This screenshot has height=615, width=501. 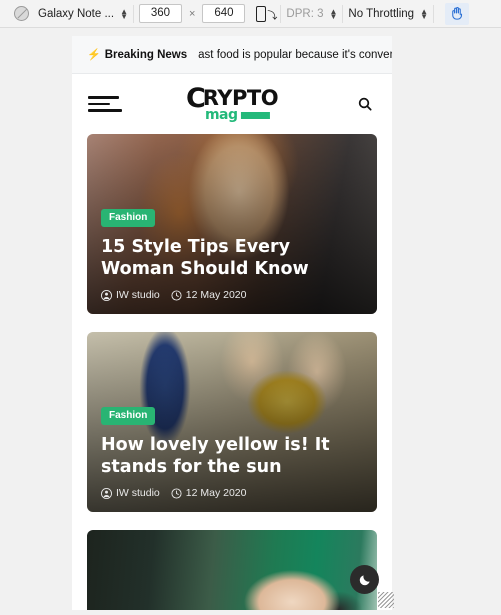 I want to click on logo-main-text: RYPTO, so click(x=240, y=98).